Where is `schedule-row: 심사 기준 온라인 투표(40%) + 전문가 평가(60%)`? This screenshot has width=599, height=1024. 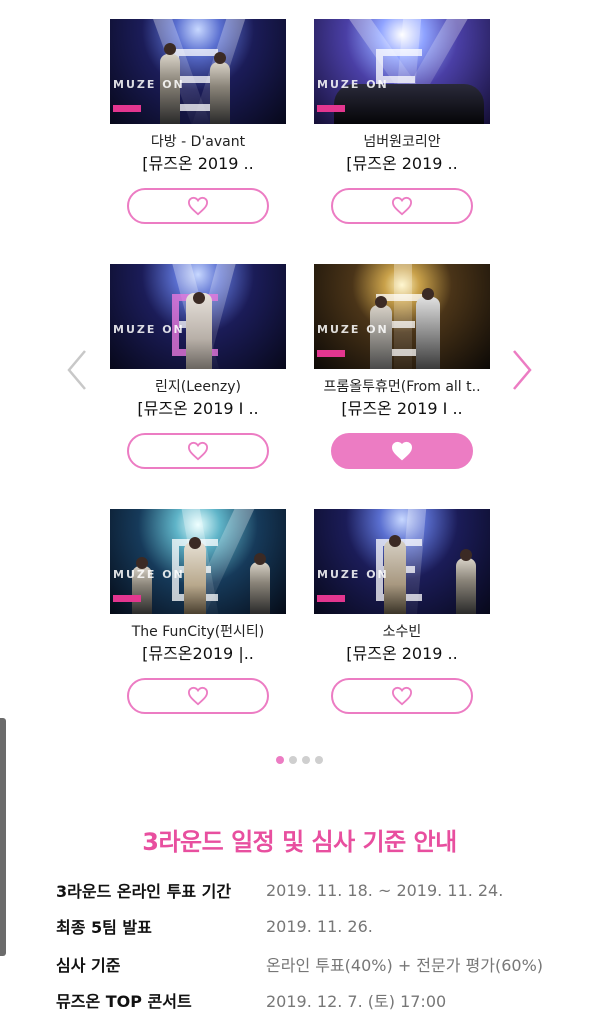
schedule-row: 심사 기준 온라인 투표(40%) + 전문가 평가(60%) is located at coordinates (316, 964).